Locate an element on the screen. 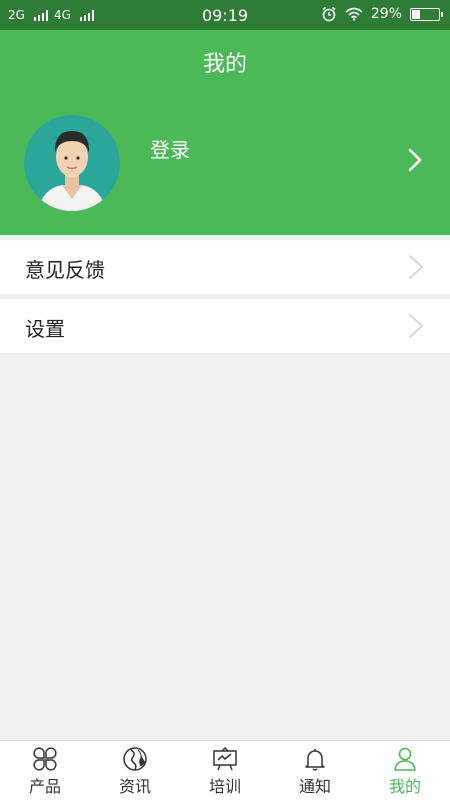  tab-mine: 我的 is located at coordinates (405, 770).